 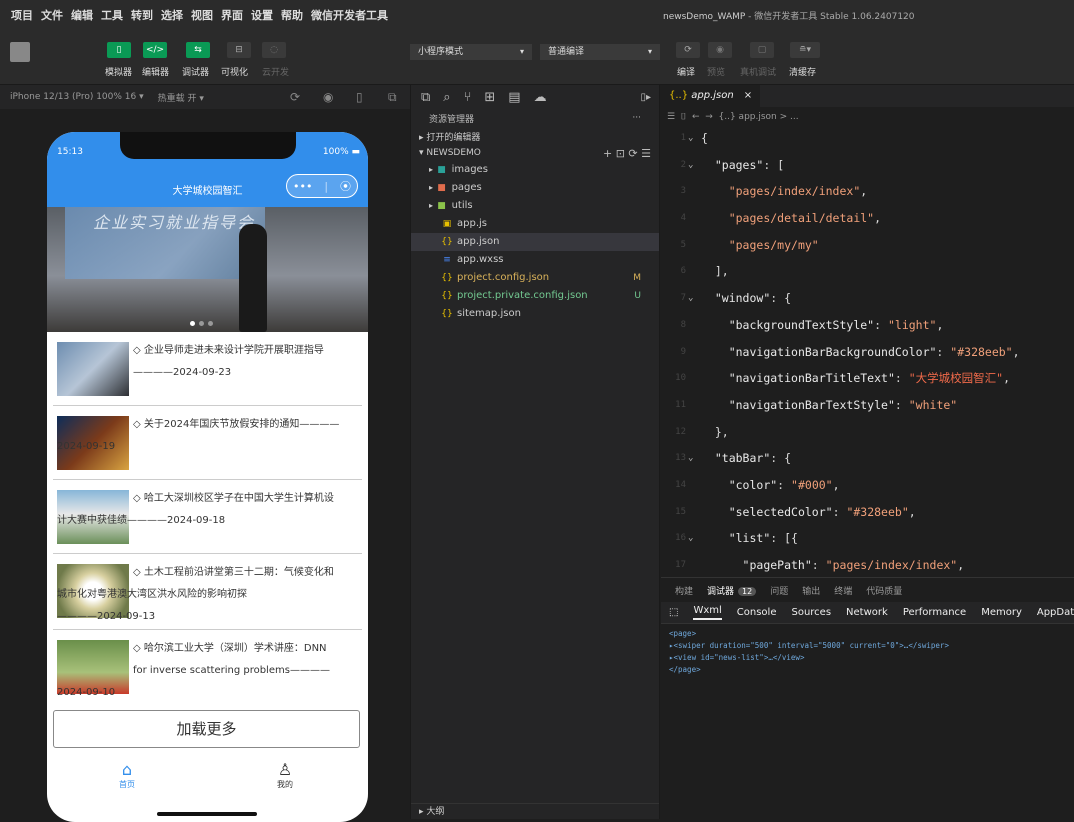 What do you see at coordinates (206, 729) in the screenshot?
I see `load-more-button: 加载更多` at bounding box center [206, 729].